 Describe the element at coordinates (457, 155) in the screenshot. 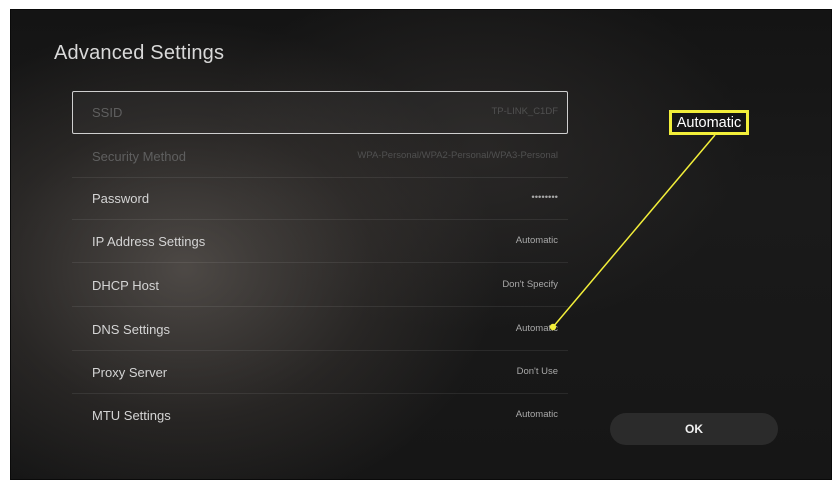

I see `setting-value: WPA-Personal/WPA2-Personal/WPA3-Personal` at that location.